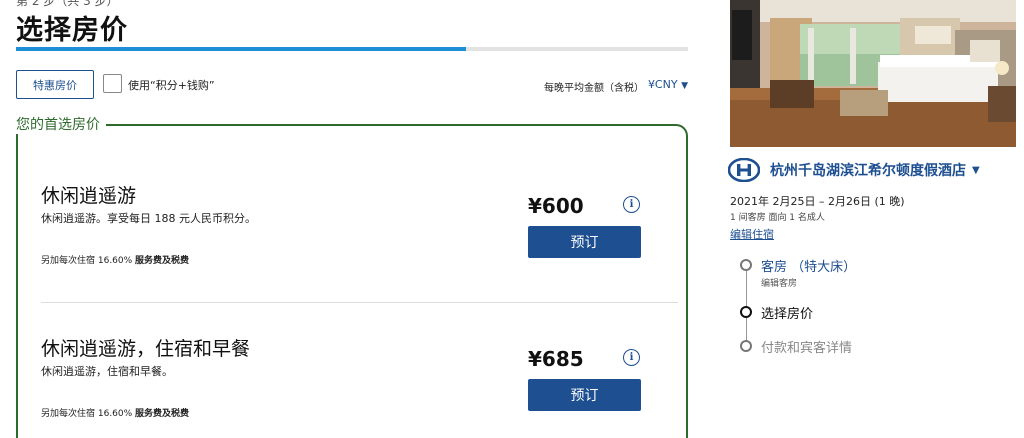  I want to click on progress-bar, so click(352, 49).